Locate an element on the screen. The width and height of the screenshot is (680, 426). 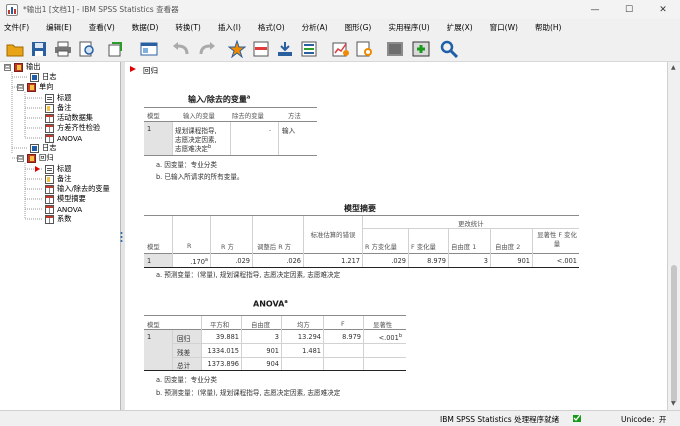
cell-method: 输入 is located at coordinates (288, 130).